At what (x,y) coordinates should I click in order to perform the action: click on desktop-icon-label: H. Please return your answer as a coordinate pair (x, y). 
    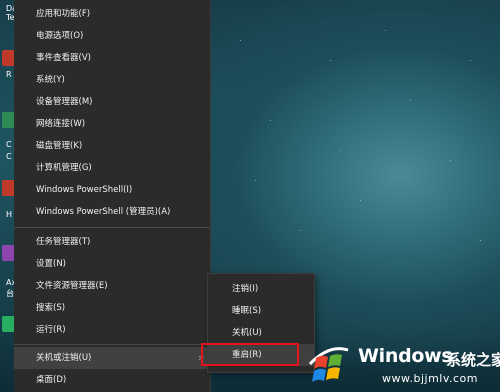
    Looking at the image, I should click on (9, 214).